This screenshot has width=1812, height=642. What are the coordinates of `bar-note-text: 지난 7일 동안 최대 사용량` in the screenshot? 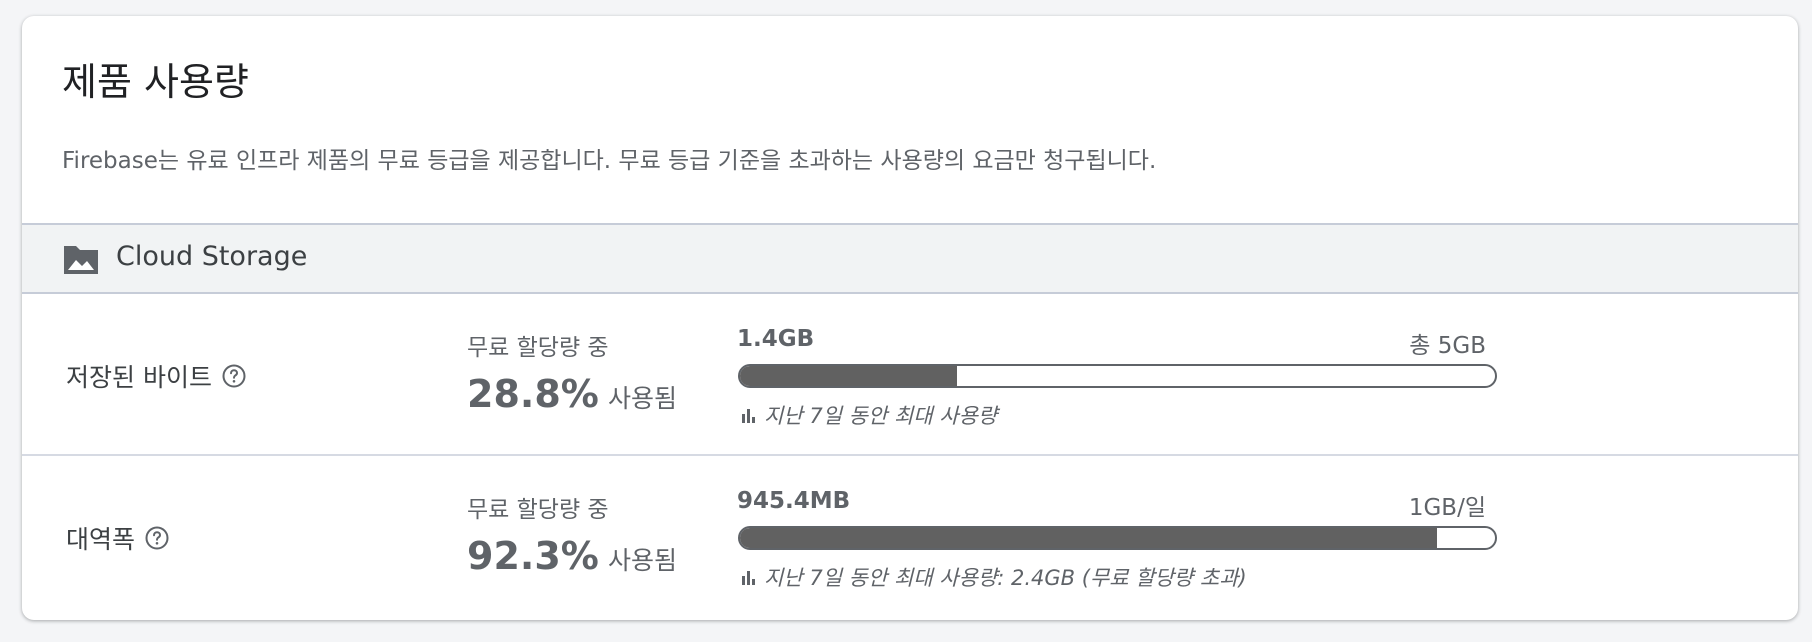 It's located at (881, 416).